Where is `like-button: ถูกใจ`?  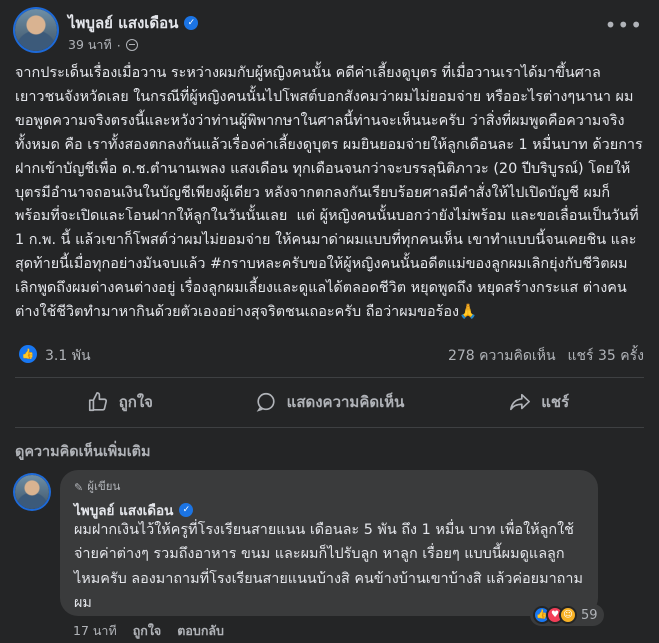 like-button: ถูกใจ is located at coordinates (120, 402).